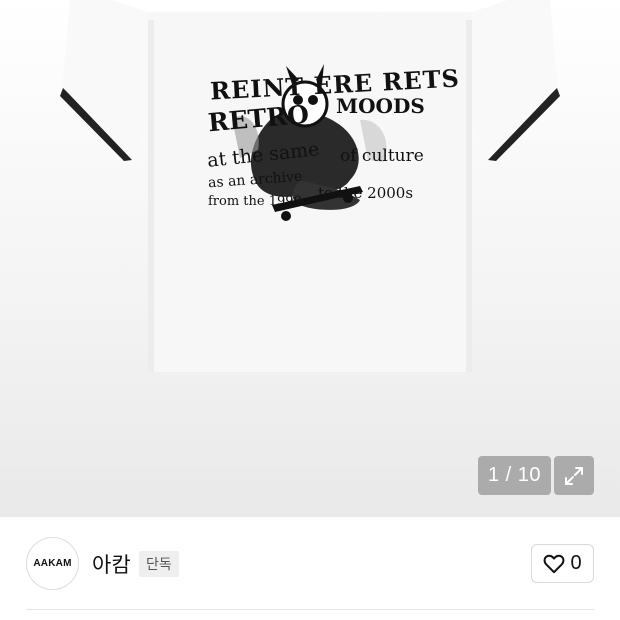 The width and height of the screenshot is (620, 620). What do you see at coordinates (310, 609) in the screenshot?
I see `section-divider` at bounding box center [310, 609].